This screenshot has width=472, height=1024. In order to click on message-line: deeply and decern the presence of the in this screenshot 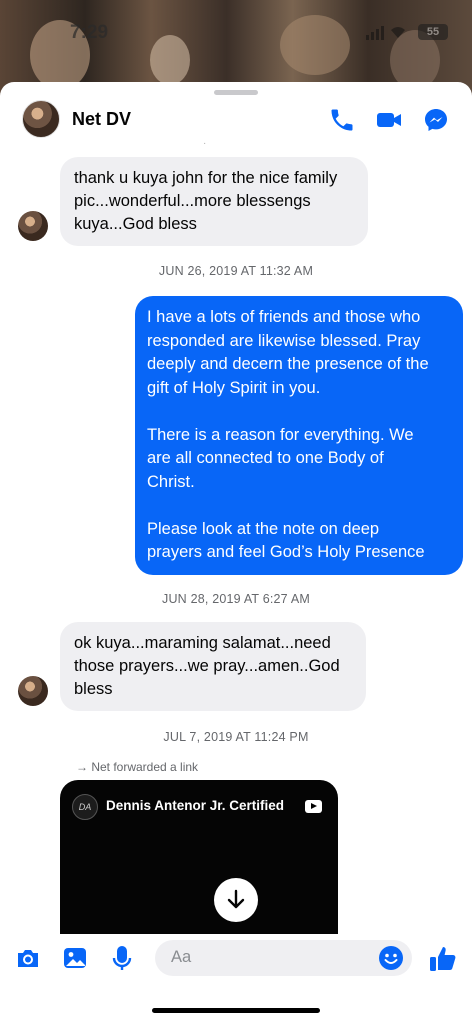, I will do `click(288, 364)`.